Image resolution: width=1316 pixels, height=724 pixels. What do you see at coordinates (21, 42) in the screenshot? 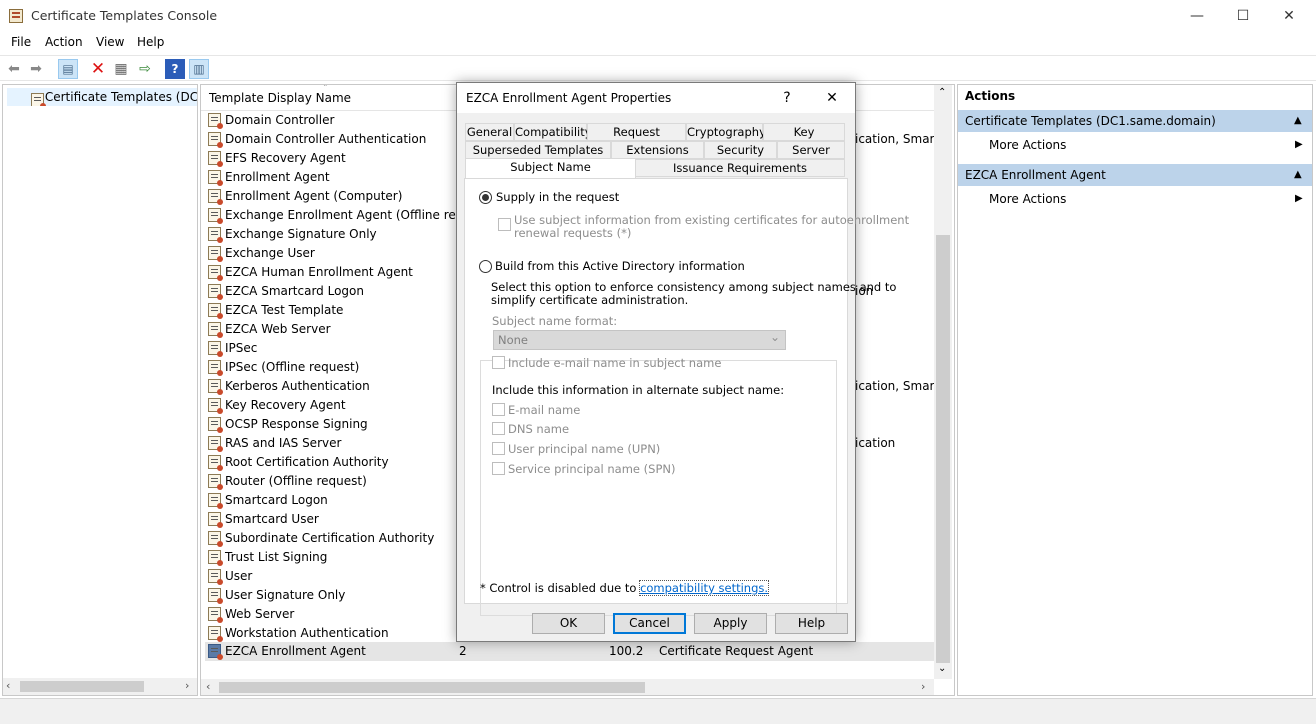
I see `menu-file: File` at bounding box center [21, 42].